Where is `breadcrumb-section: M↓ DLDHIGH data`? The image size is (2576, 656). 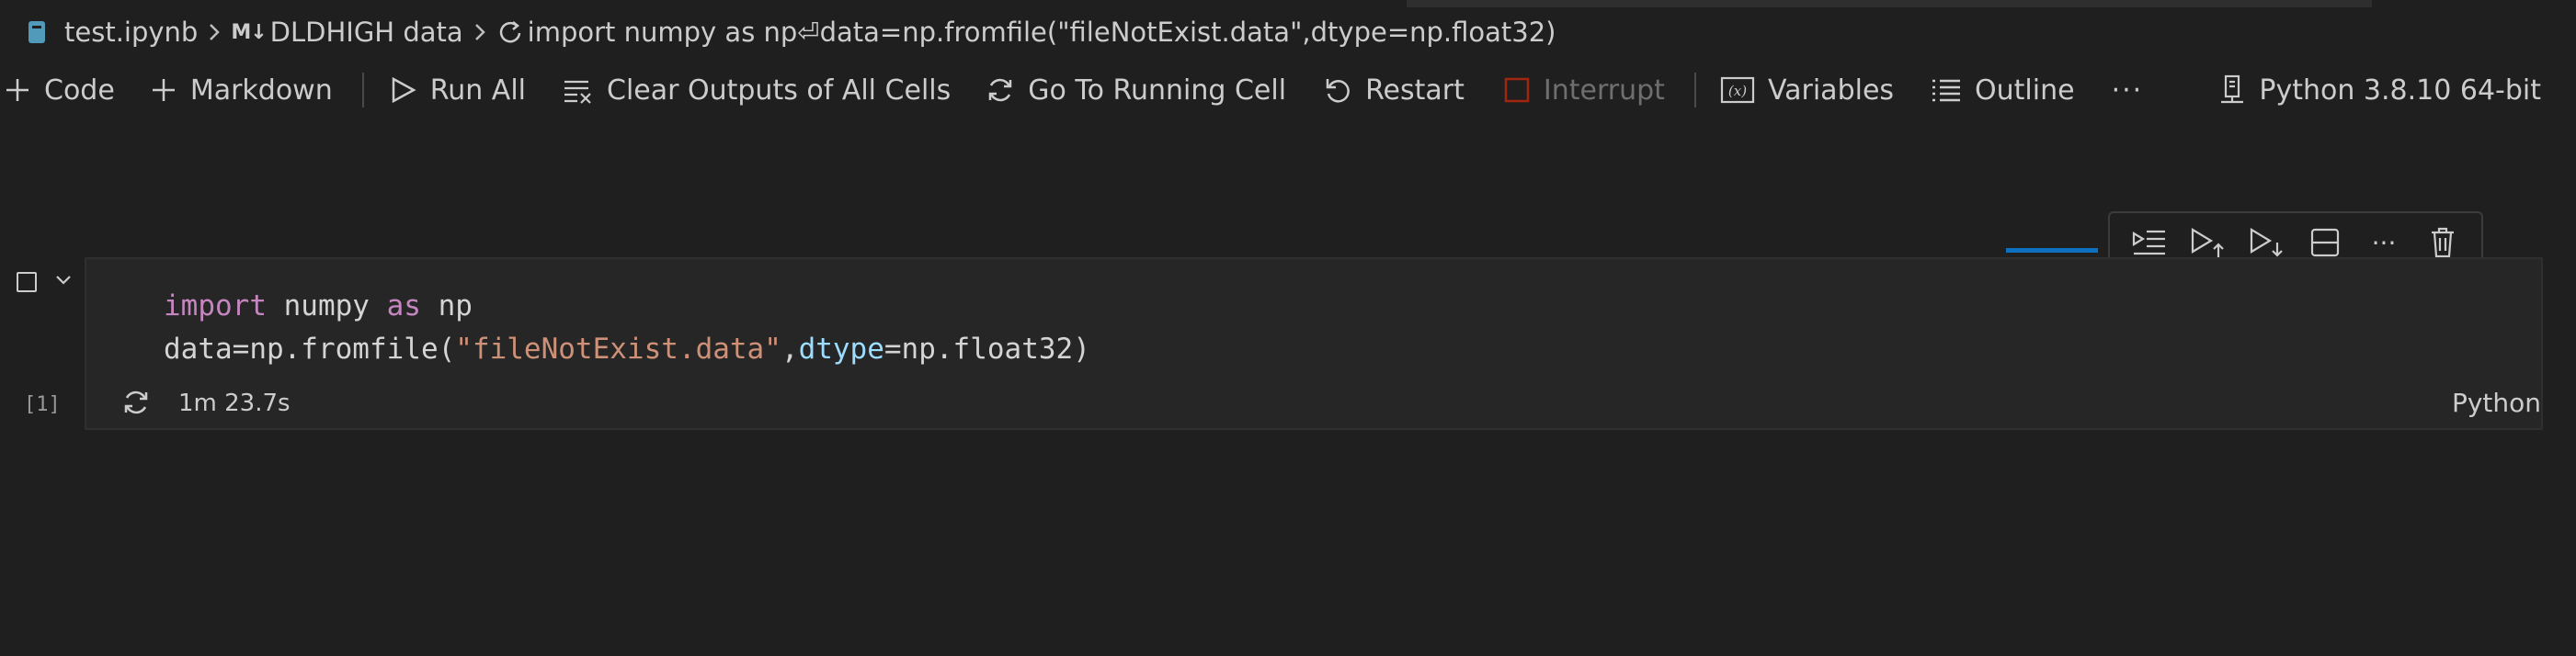 breadcrumb-section: M↓ DLDHIGH data is located at coordinates (346, 32).